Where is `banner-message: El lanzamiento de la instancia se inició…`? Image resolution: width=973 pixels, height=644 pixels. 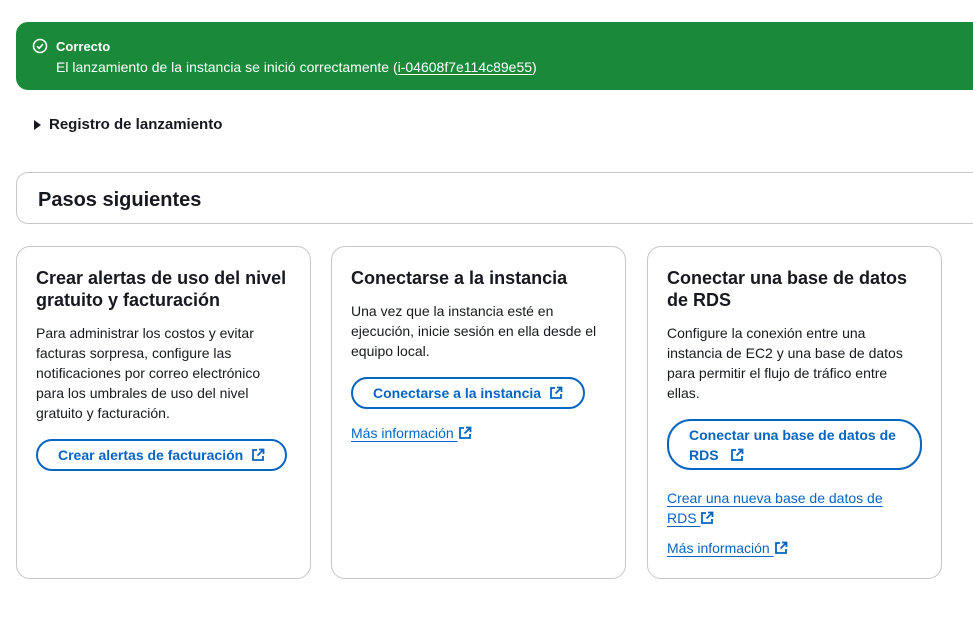
banner-message: El lanzamiento de la instancia se inició… is located at coordinates (296, 67).